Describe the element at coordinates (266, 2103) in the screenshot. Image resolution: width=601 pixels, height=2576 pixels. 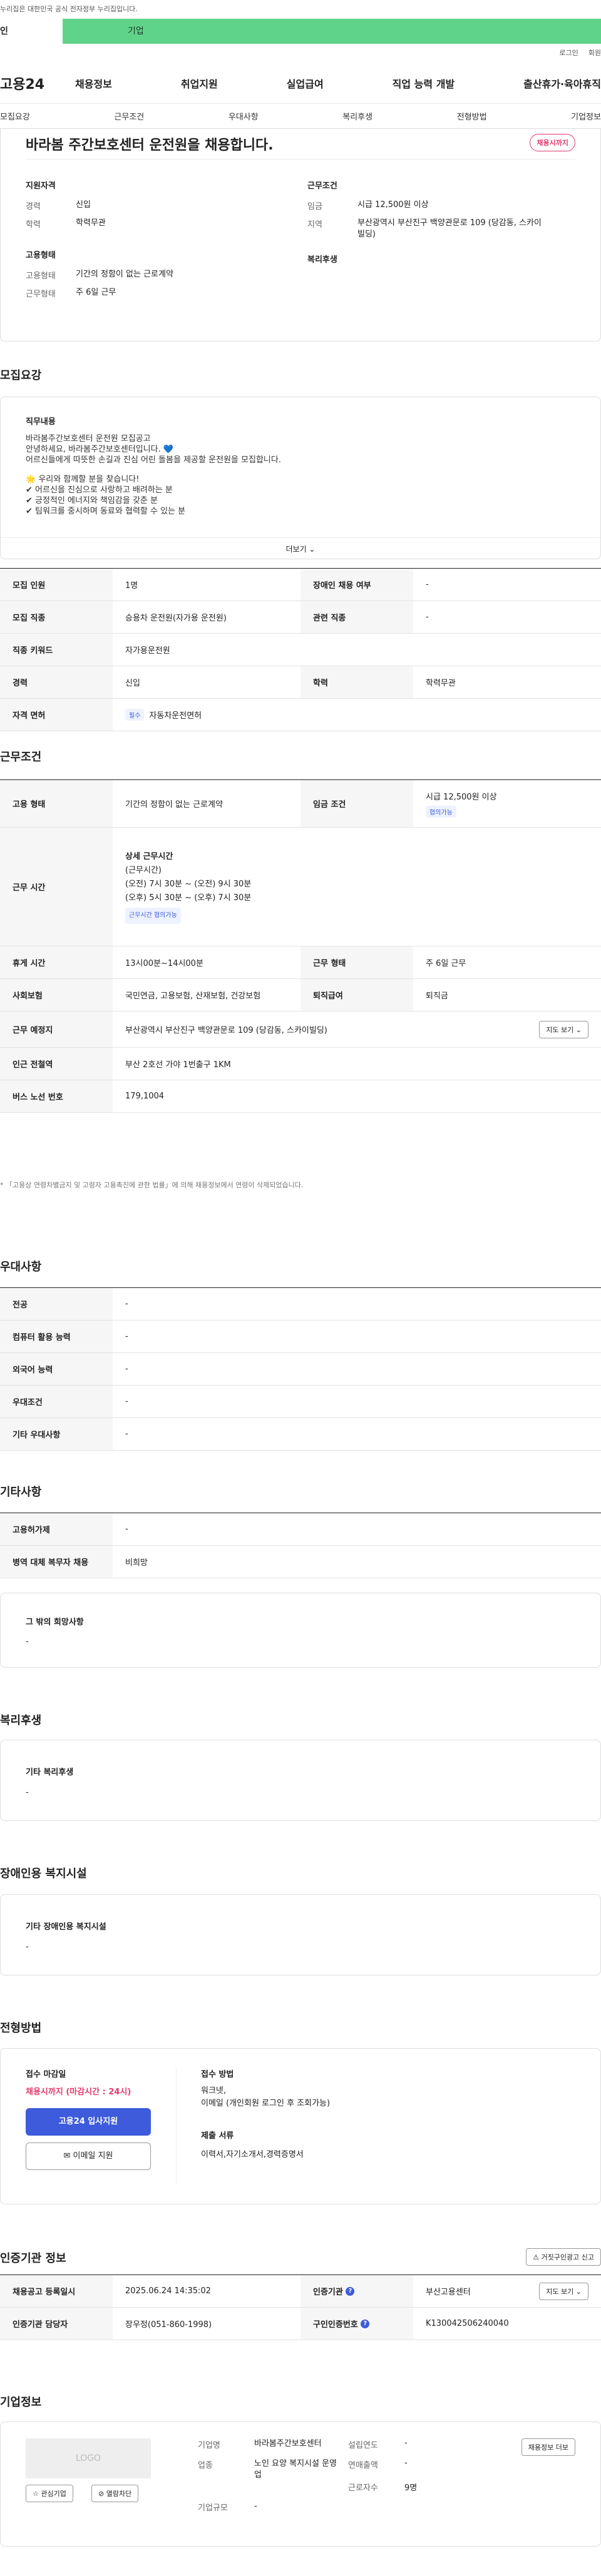
I see `method-line: 이메일 (개인회원 로그인 후 조회가능)` at that location.